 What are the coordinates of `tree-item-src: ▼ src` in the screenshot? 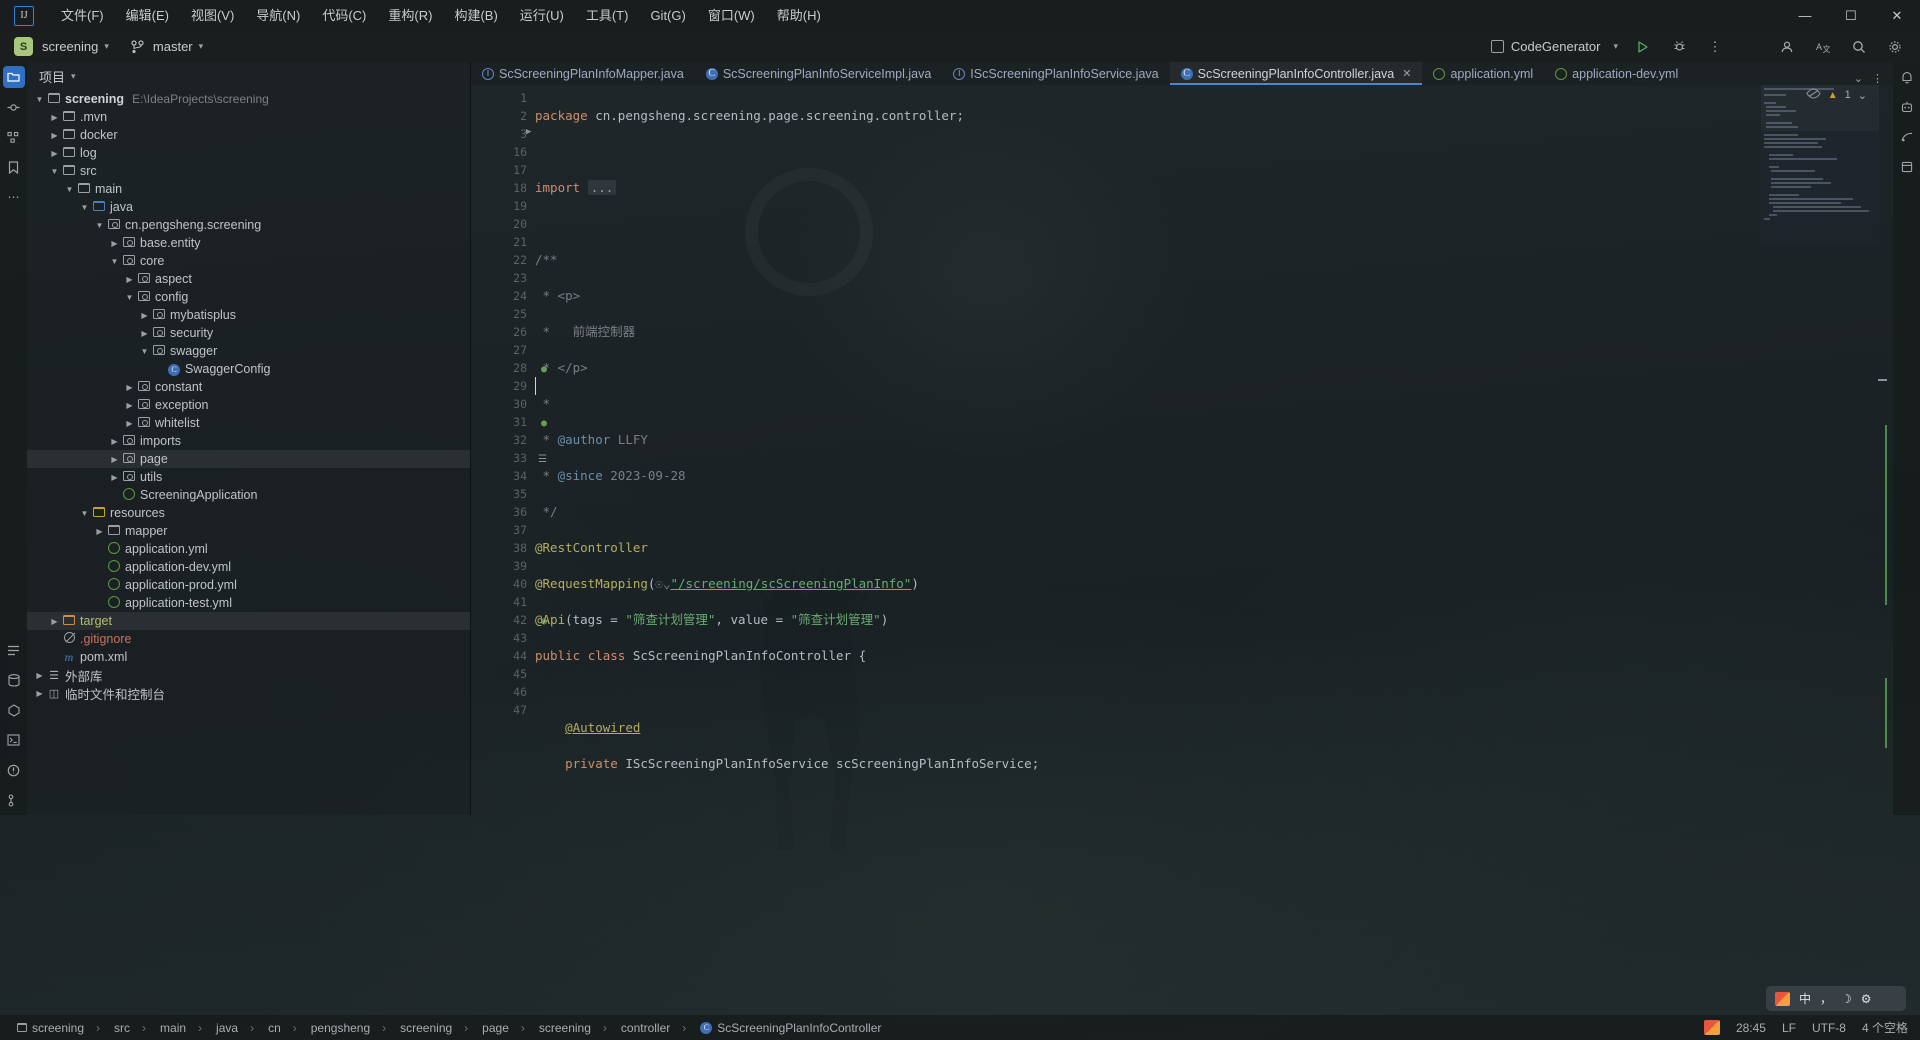 It's located at (248, 171).